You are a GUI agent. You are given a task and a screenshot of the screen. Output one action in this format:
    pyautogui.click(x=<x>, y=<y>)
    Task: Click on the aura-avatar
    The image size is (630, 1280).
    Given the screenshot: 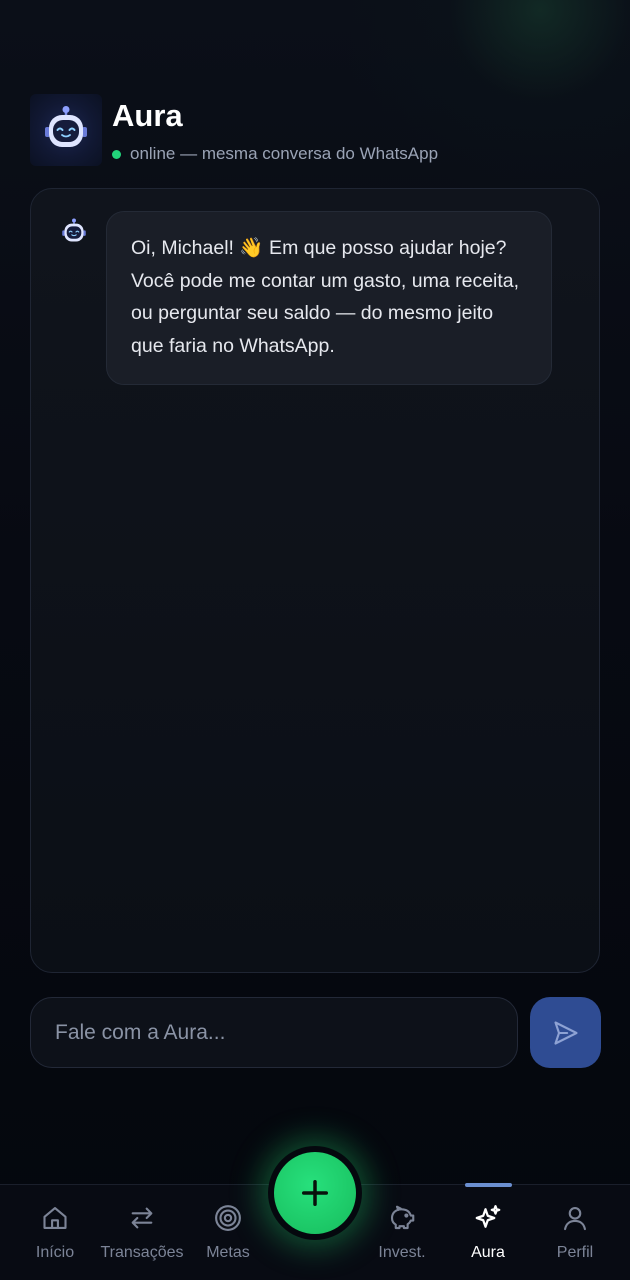 What is the action you would take?
    pyautogui.click(x=66, y=130)
    